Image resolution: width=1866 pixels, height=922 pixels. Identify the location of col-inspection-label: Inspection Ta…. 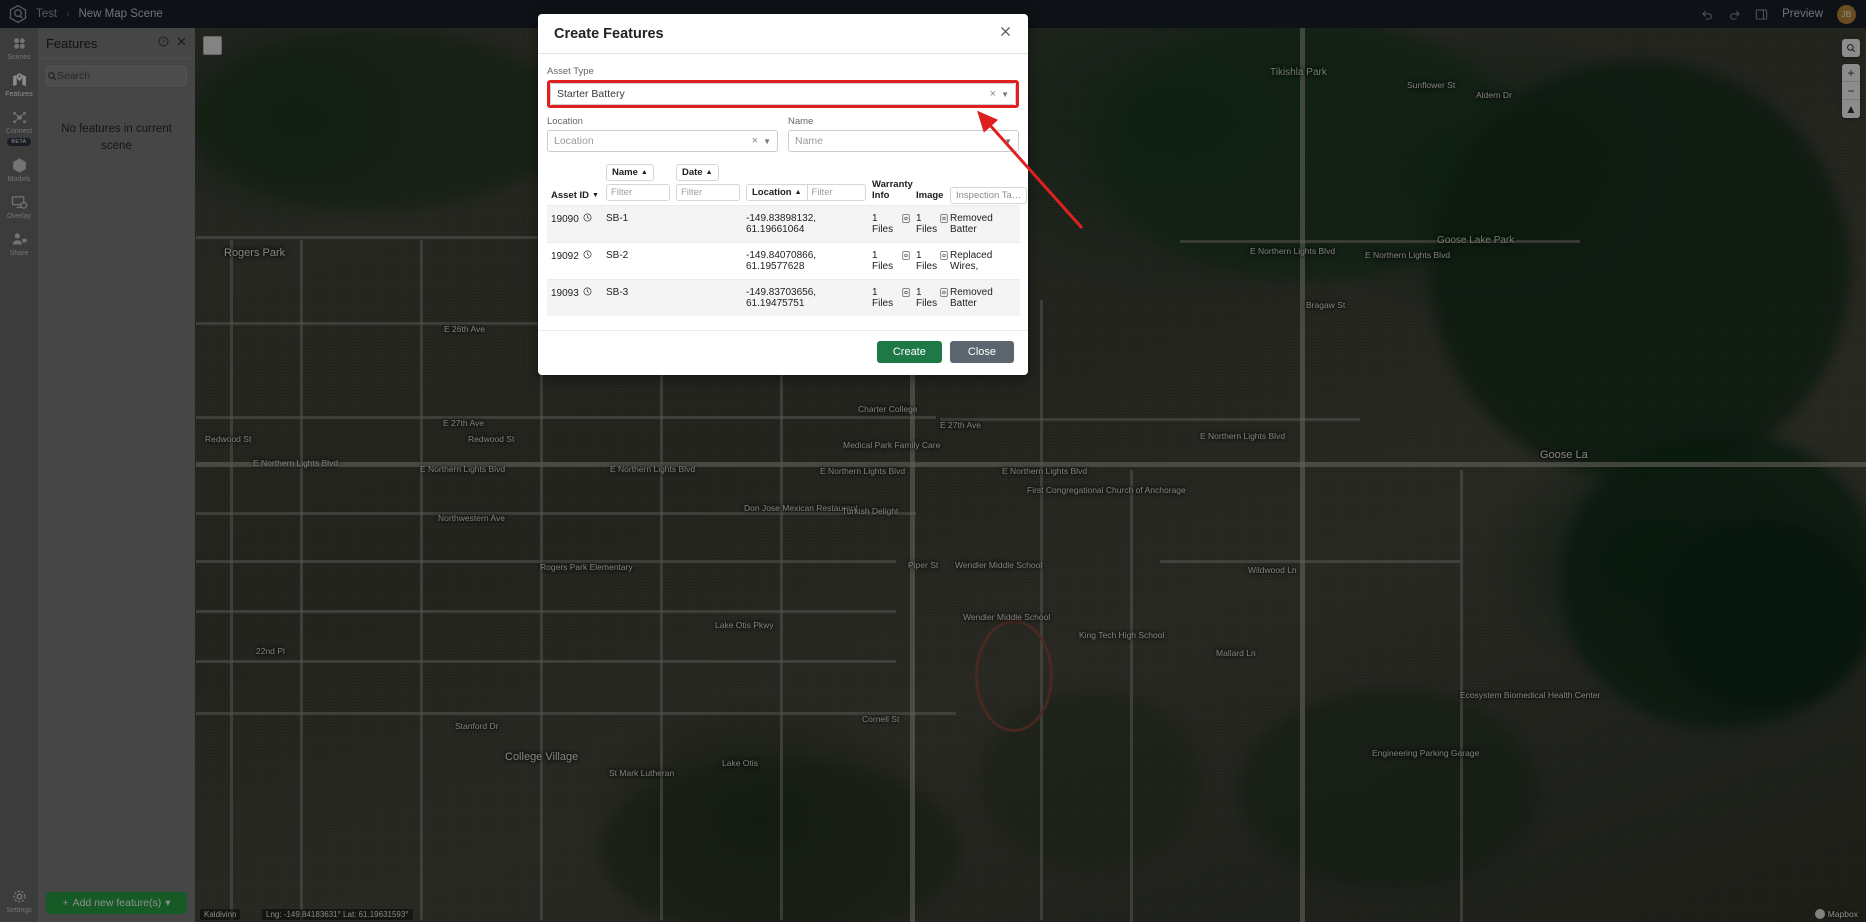
(989, 195).